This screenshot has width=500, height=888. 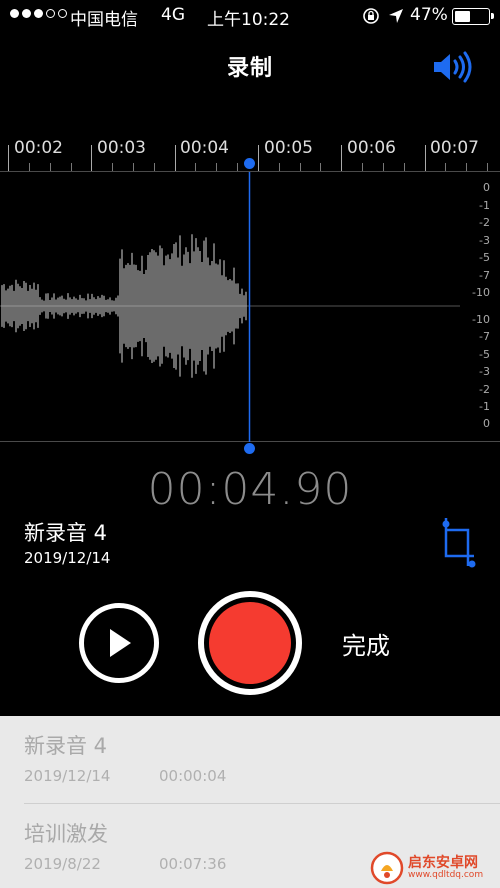 What do you see at coordinates (66, 746) in the screenshot?
I see `list-item-name: 新录音 4` at bounding box center [66, 746].